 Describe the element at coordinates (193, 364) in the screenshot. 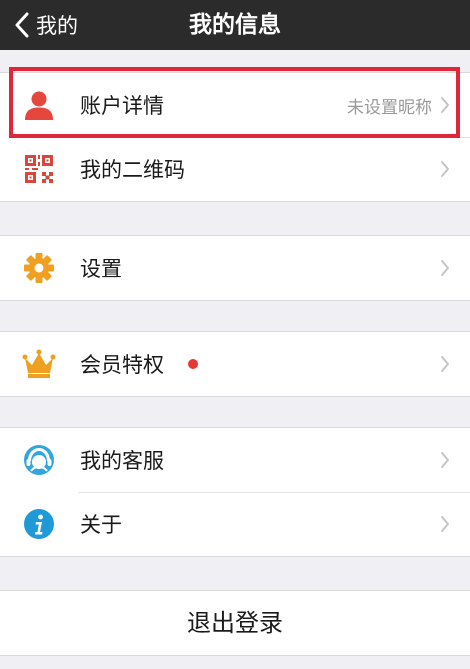

I see `notification-dot` at that location.